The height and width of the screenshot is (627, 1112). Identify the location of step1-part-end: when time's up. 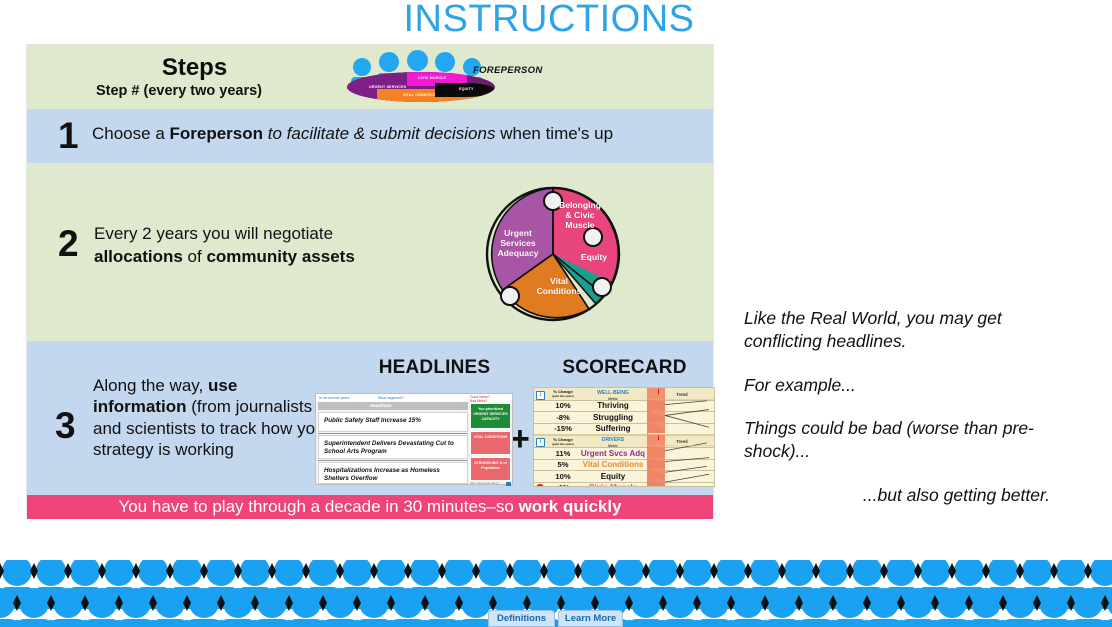
(554, 133).